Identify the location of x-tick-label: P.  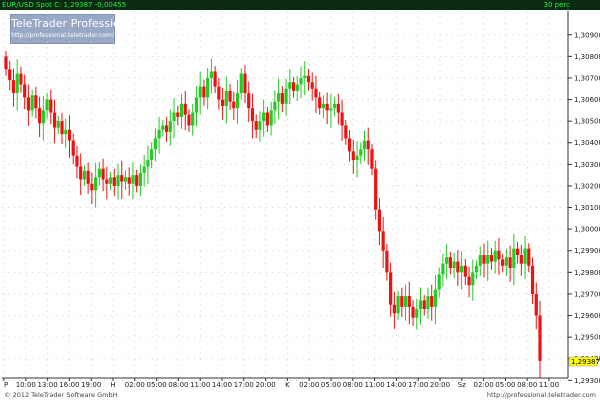
(6, 385).